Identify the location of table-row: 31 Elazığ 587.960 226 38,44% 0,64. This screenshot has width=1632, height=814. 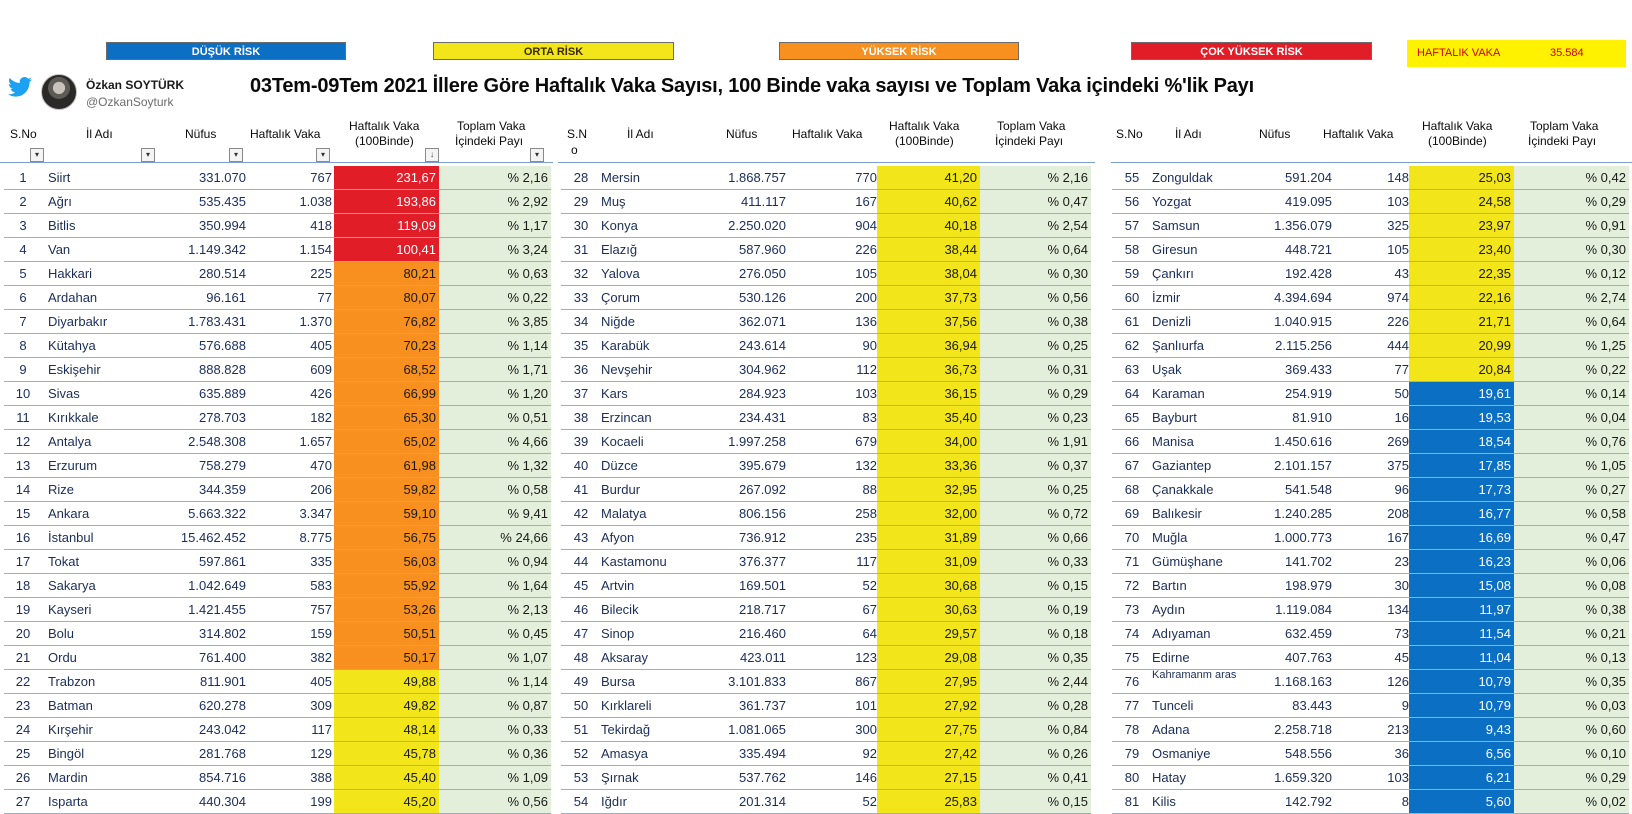
(826, 250).